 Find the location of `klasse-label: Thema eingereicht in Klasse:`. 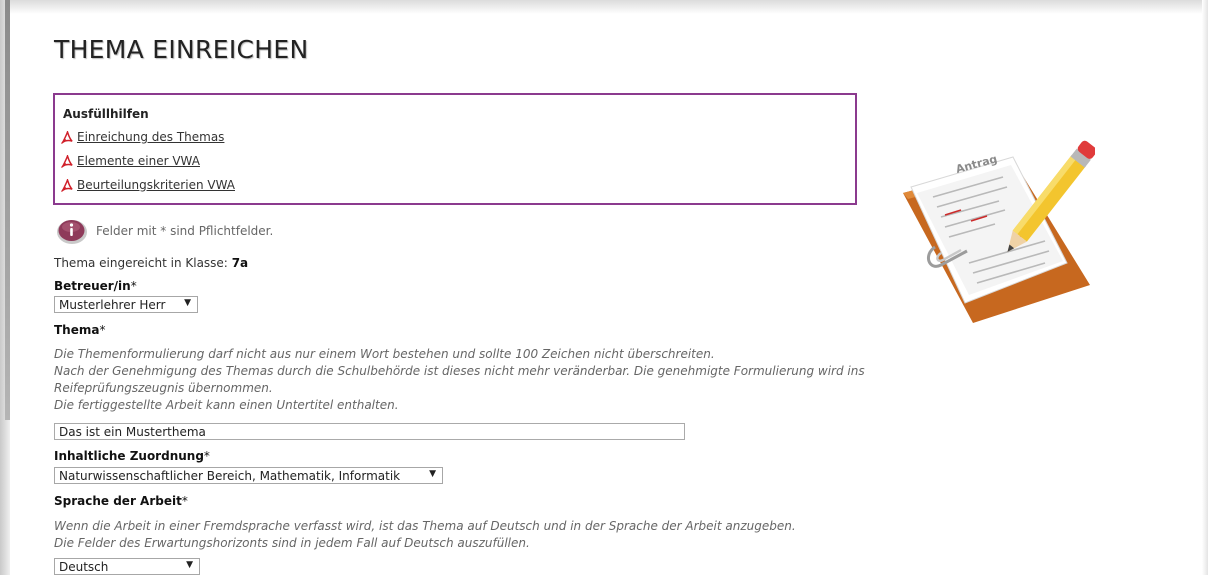

klasse-label: Thema eingereicht in Klasse: is located at coordinates (141, 263).